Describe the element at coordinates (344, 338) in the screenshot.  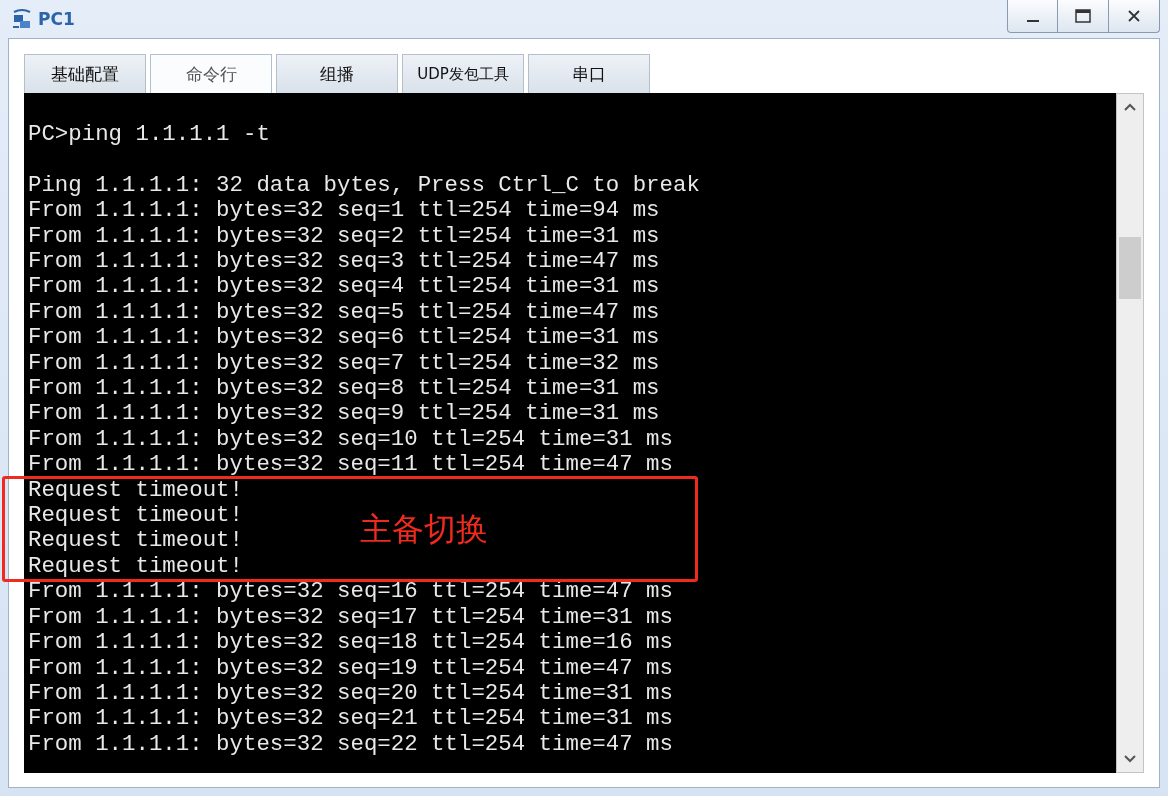
I see `terminal-line: From 1.1.1.1: bytes=32 seq=6 ttl=254 time=31 ms` at that location.